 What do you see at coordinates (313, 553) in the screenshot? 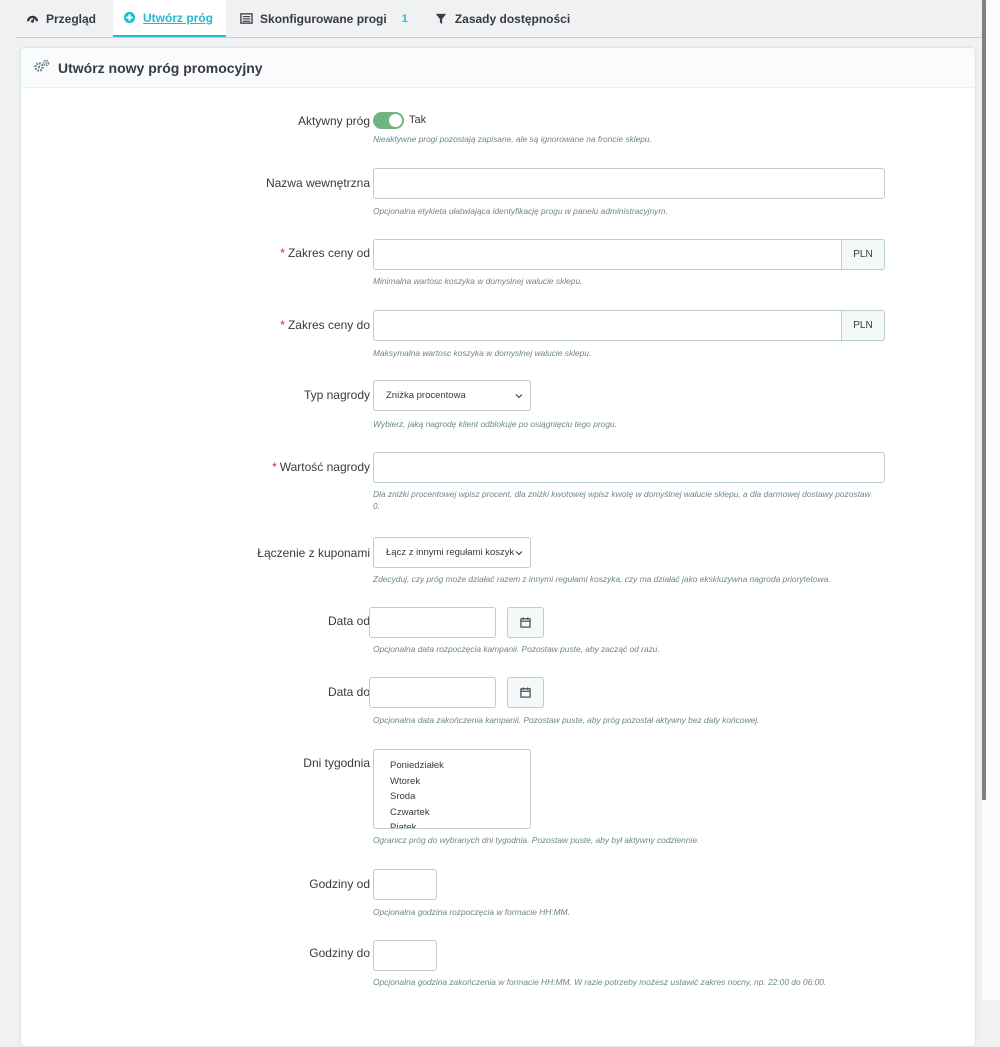
I see `combine-label: Łączenie z kuponami` at bounding box center [313, 553].